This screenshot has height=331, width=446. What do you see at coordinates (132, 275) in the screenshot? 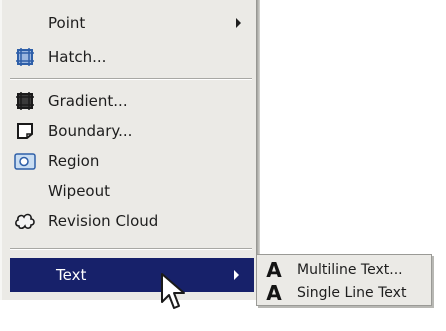
I see `menu-item-text: Text` at bounding box center [132, 275].